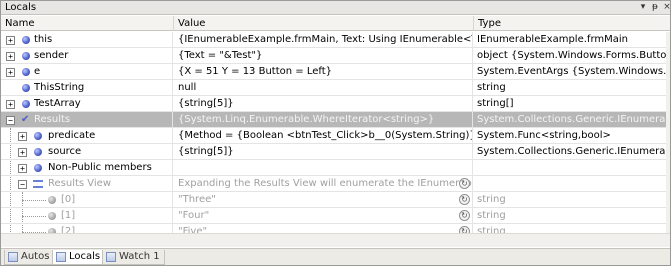 The height and width of the screenshot is (266, 671). I want to click on column-header-name: Name, so click(87, 23).